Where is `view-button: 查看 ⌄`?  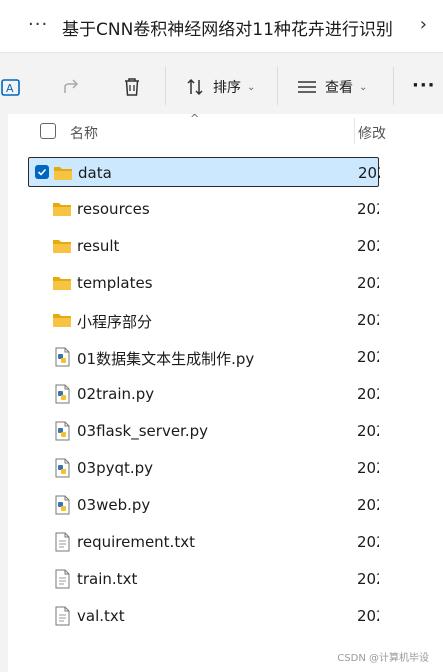 view-button: 查看 ⌄ is located at coordinates (332, 87).